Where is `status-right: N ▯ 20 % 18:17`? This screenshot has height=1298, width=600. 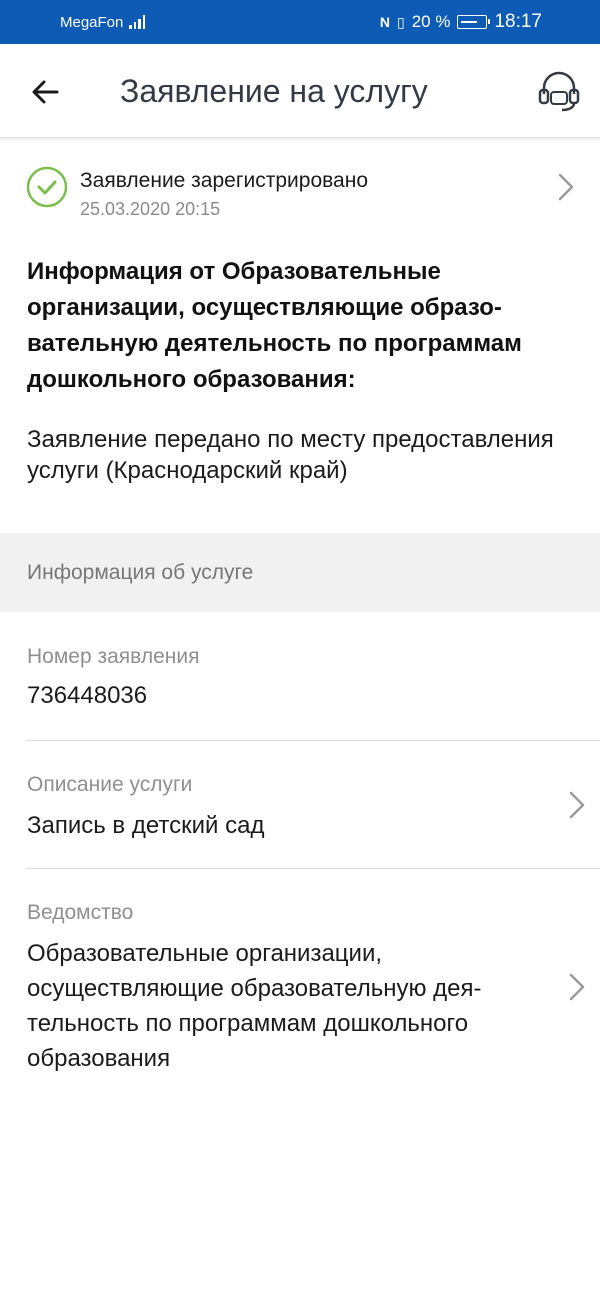
status-right: N ▯ 20 % 18:17 is located at coordinates (461, 22).